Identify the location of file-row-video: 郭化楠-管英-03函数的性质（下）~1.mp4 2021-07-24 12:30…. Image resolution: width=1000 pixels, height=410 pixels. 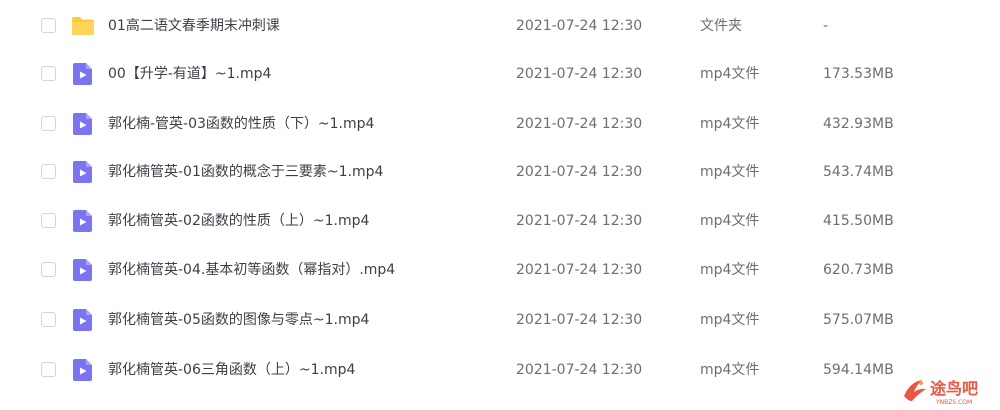
(500, 124).